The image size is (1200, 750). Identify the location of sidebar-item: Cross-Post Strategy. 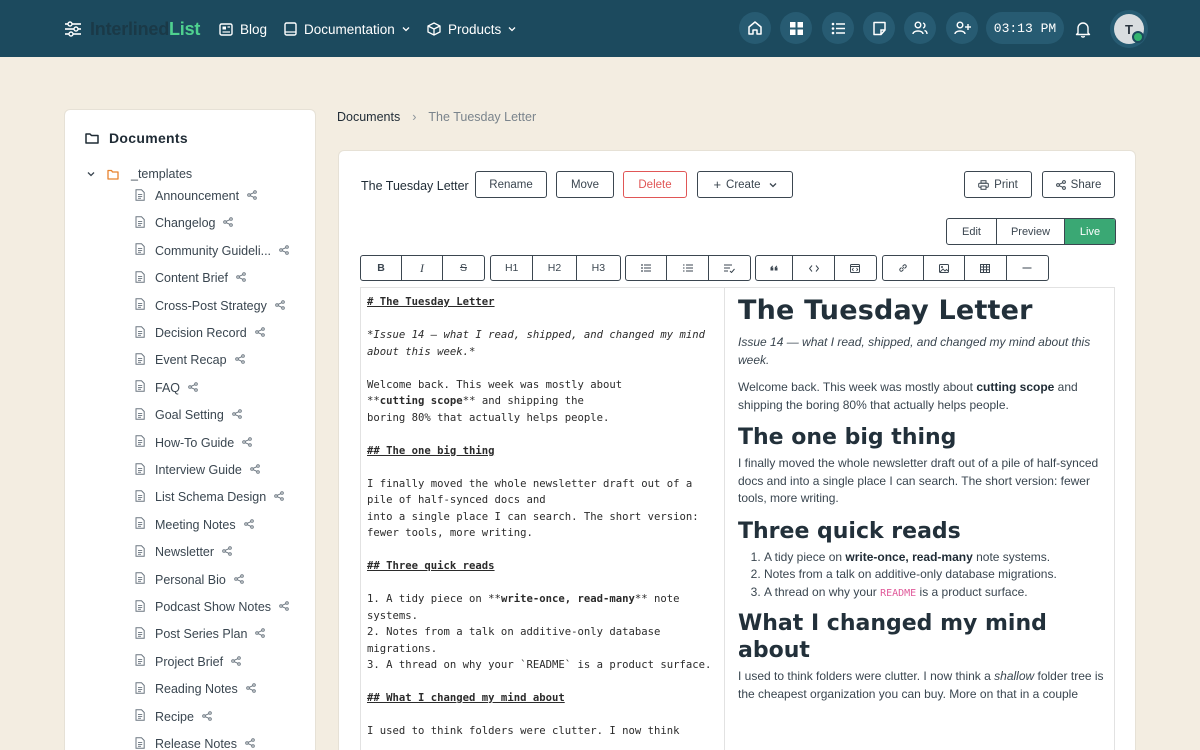
(210, 306).